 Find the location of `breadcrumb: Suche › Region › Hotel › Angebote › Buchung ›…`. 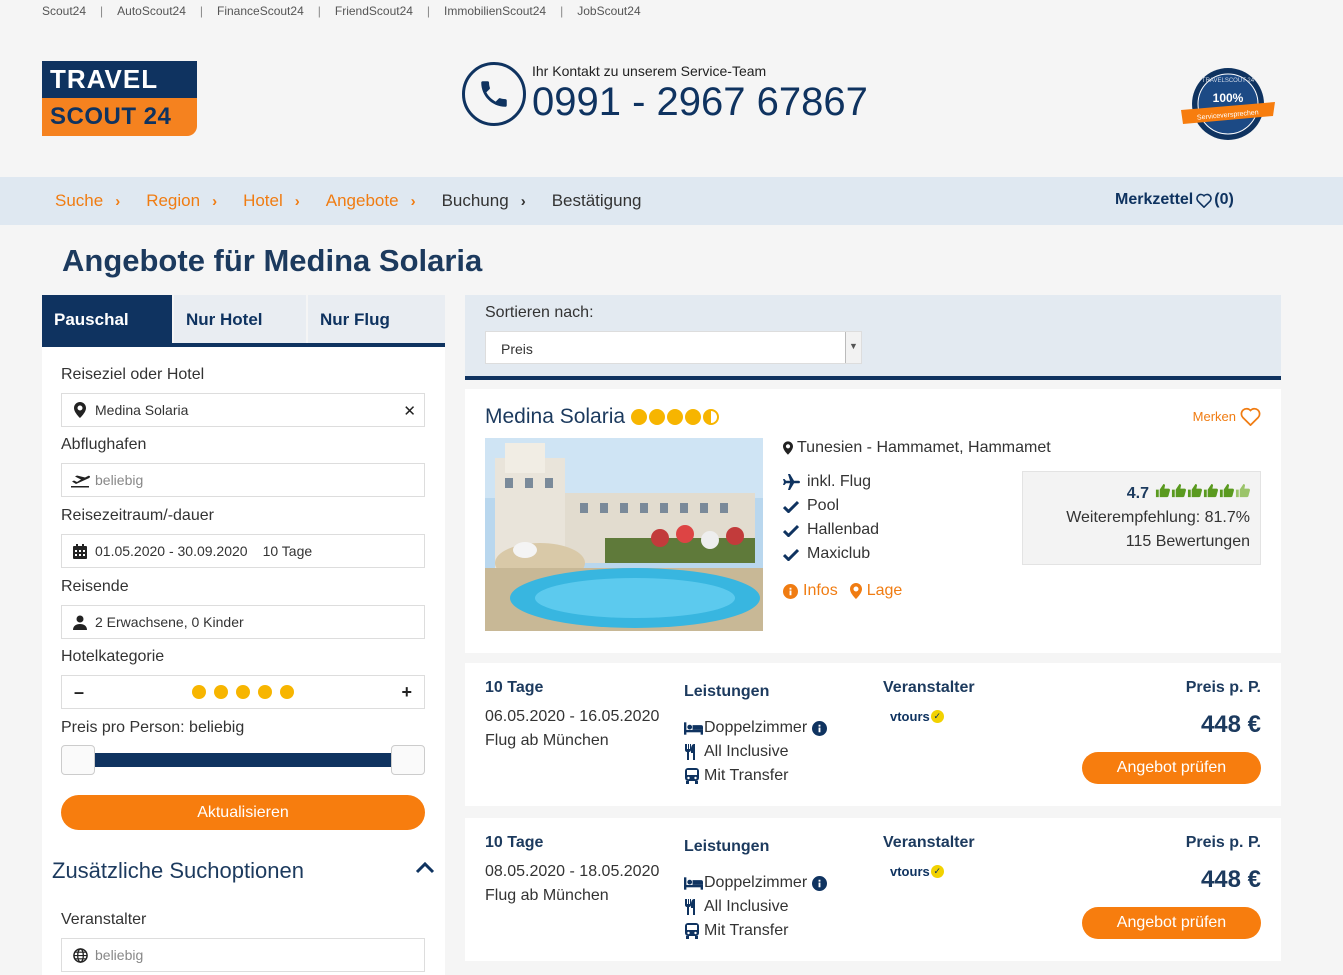

breadcrumb: Suche › Region › Hotel › Angebote › Buchung ›… is located at coordinates (361, 201).